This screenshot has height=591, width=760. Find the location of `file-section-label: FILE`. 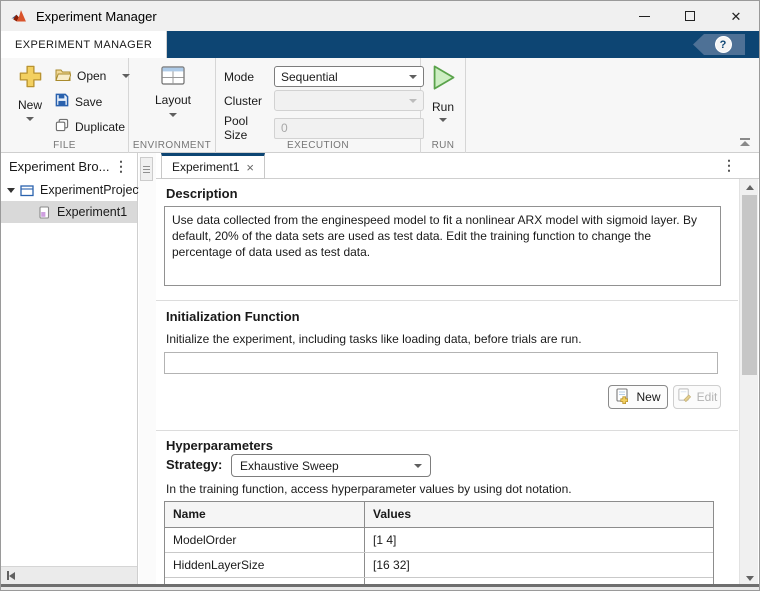

file-section-label: FILE is located at coordinates (64, 145).